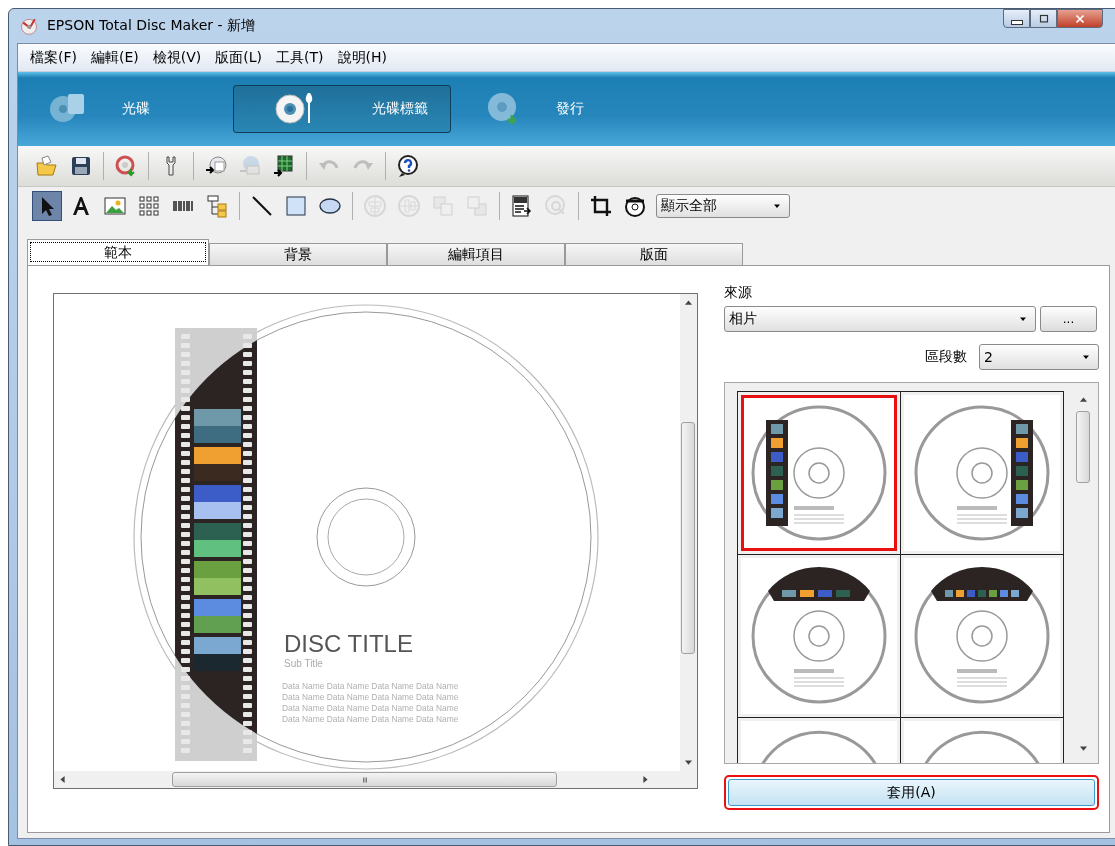 The width and height of the screenshot is (1115, 846). What do you see at coordinates (262, 206) in the screenshot?
I see `line-icon` at bounding box center [262, 206].